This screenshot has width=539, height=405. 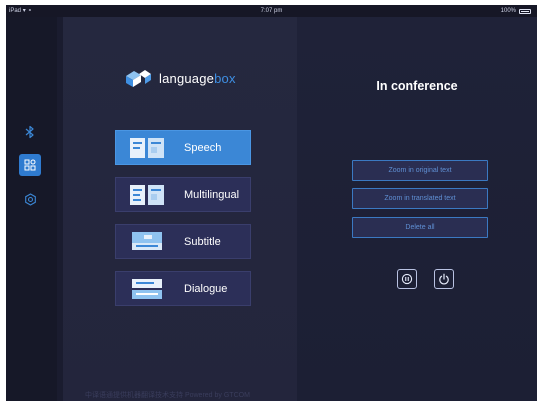 I want to click on logo: languagebox, so click(x=179, y=78).